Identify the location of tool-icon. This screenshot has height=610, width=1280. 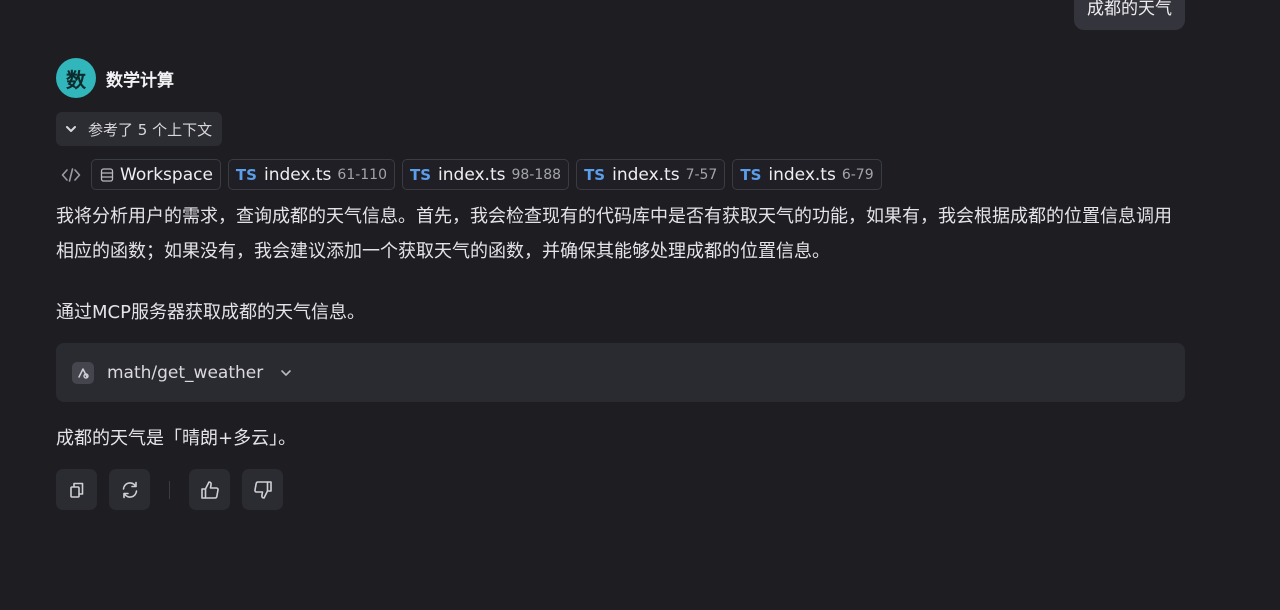
(83, 372).